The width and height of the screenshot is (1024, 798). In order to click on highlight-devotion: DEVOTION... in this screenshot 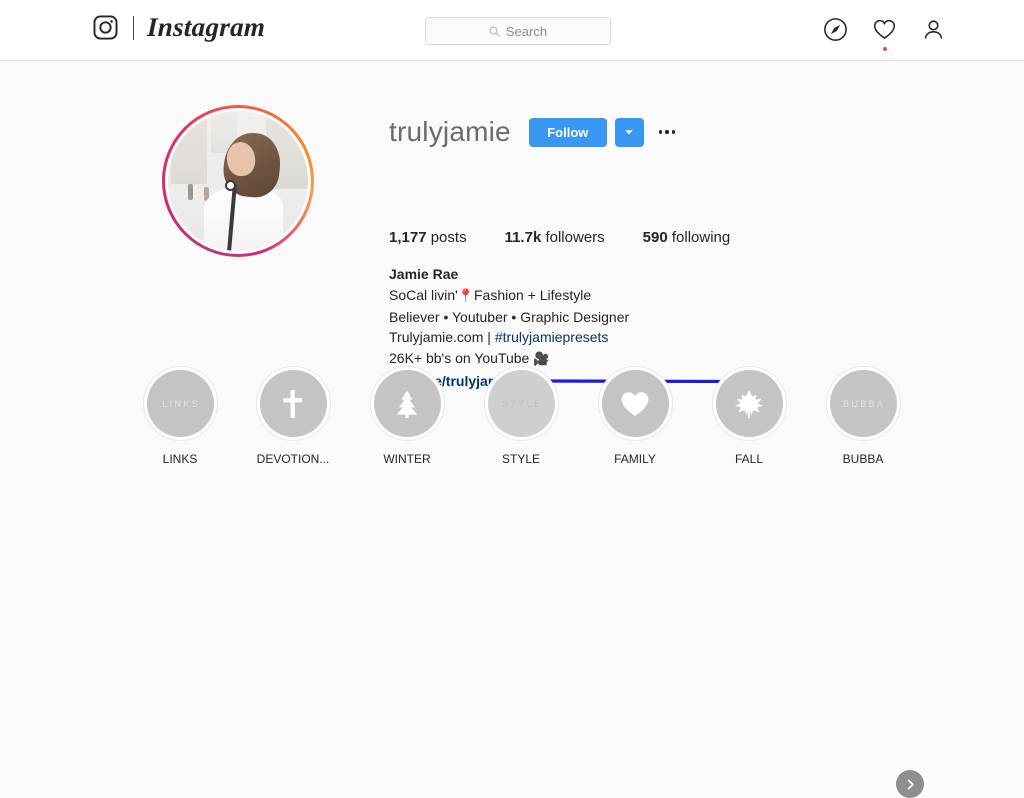, I will do `click(293, 416)`.